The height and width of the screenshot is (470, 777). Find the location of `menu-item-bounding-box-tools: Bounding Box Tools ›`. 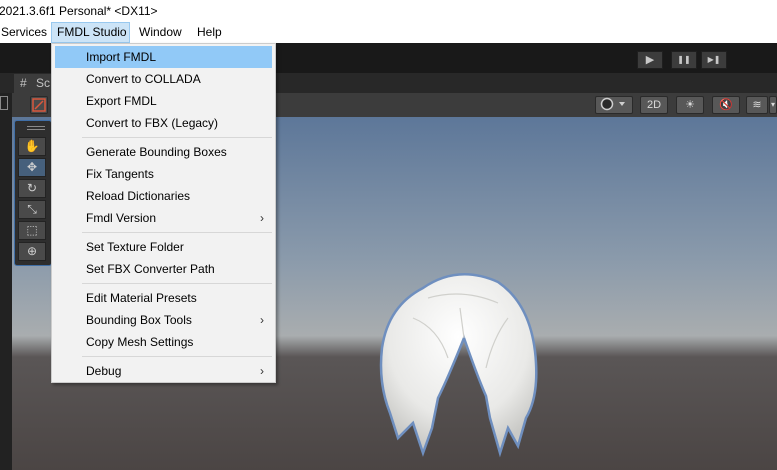

menu-item-bounding-box-tools: Bounding Box Tools › is located at coordinates (163, 320).